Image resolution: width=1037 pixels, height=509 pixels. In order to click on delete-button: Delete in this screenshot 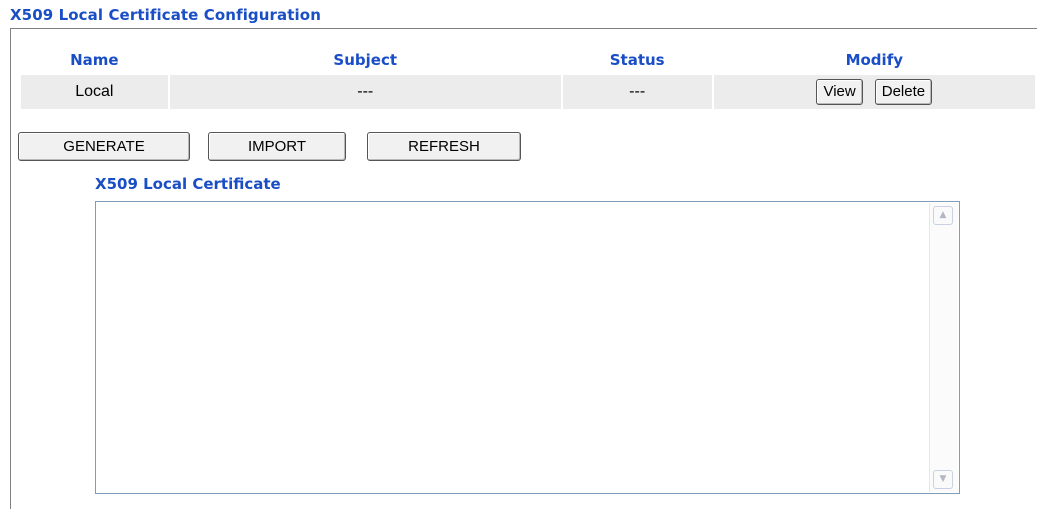, I will do `click(903, 92)`.